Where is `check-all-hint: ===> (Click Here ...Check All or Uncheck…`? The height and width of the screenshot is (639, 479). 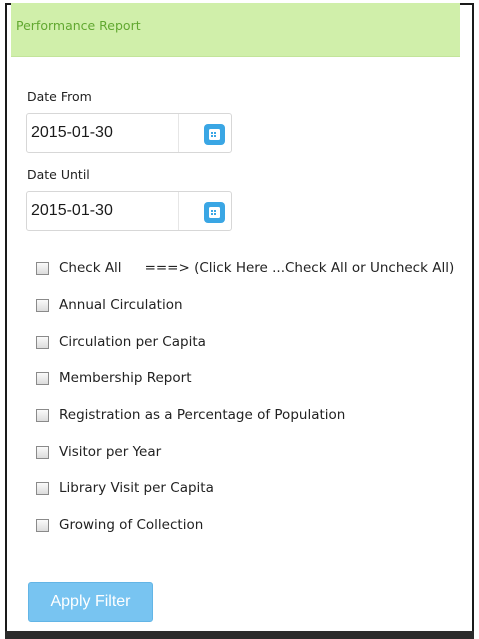
check-all-hint: ===> (Click Here ...Check All or Uncheck… is located at coordinates (299, 268).